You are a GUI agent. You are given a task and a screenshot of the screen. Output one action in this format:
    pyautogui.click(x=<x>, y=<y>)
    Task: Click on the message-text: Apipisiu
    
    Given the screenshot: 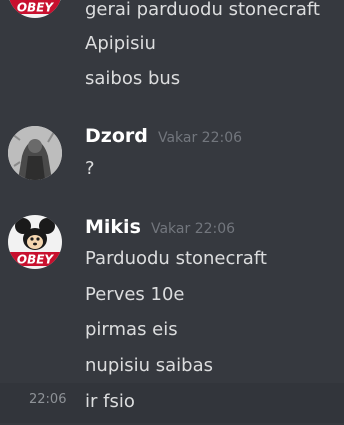 What is the action you would take?
    pyautogui.click(x=120, y=43)
    